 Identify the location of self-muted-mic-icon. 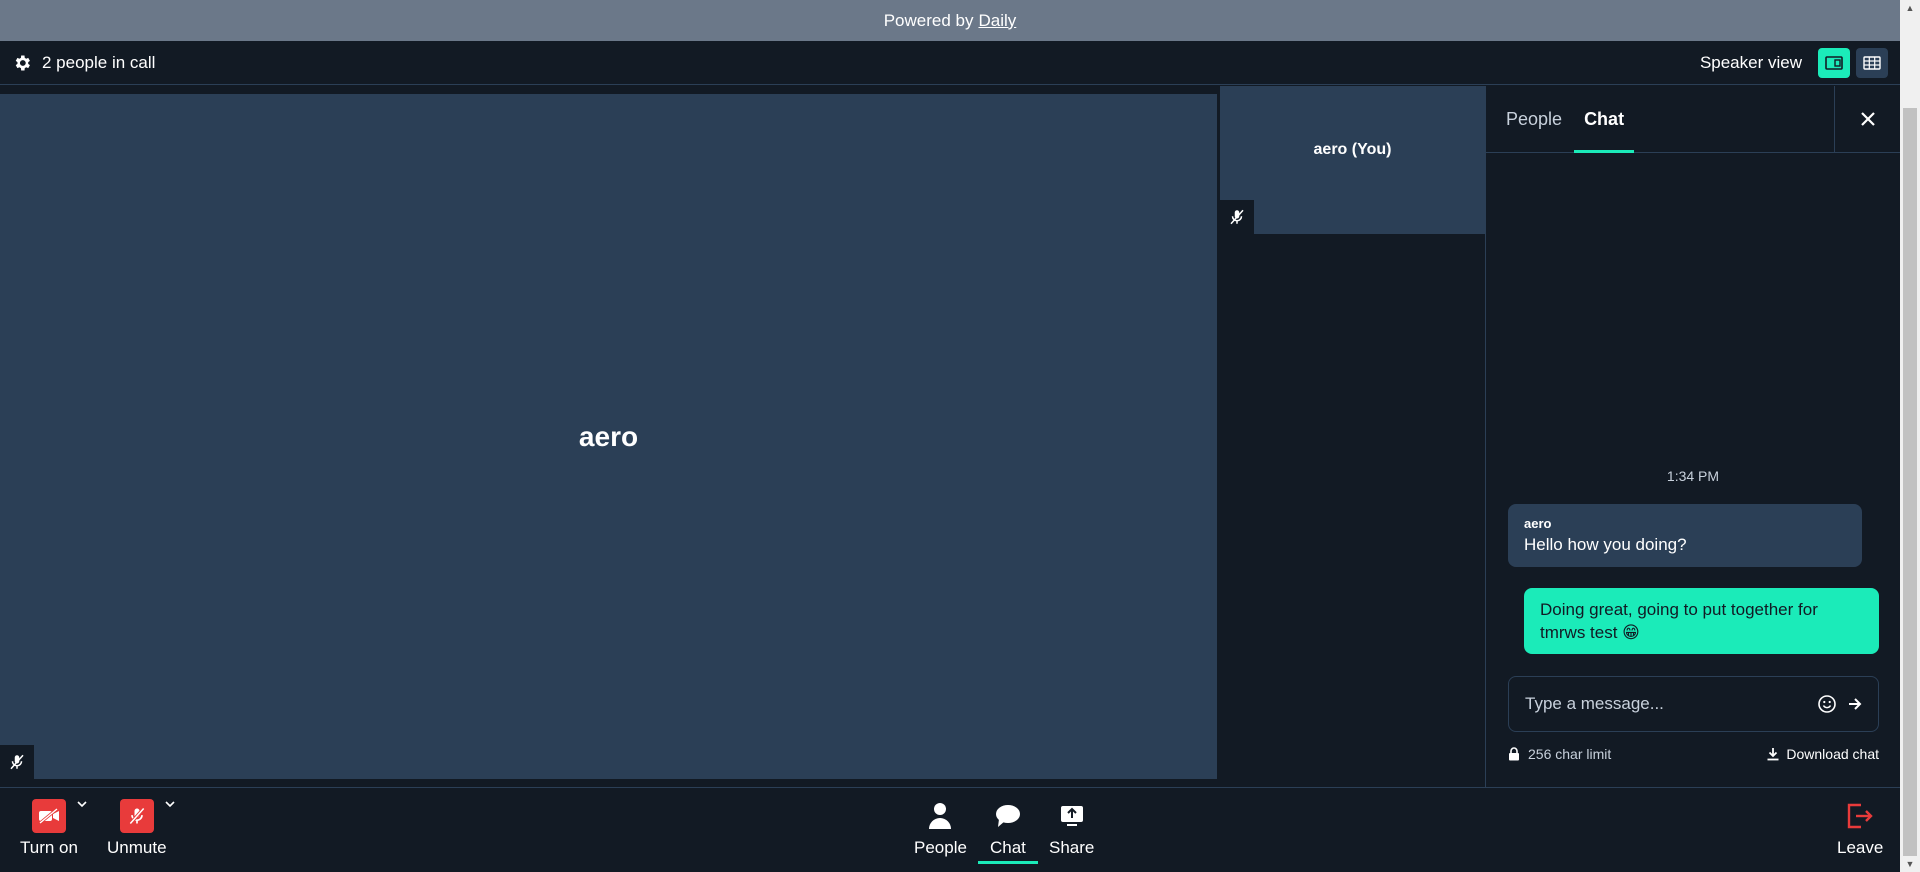
(1237, 217).